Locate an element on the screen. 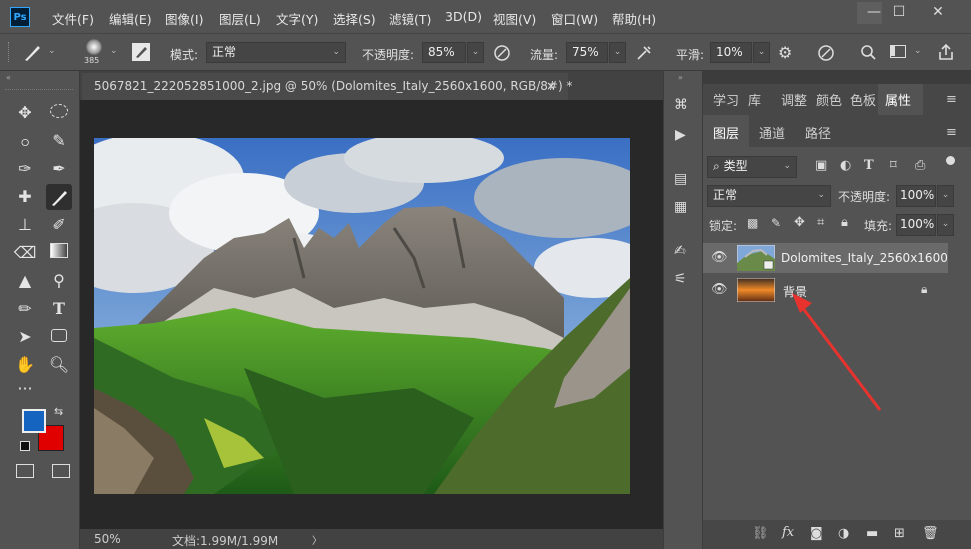 This screenshot has height=549, width=971. fill-input: 100% is located at coordinates (916, 225).